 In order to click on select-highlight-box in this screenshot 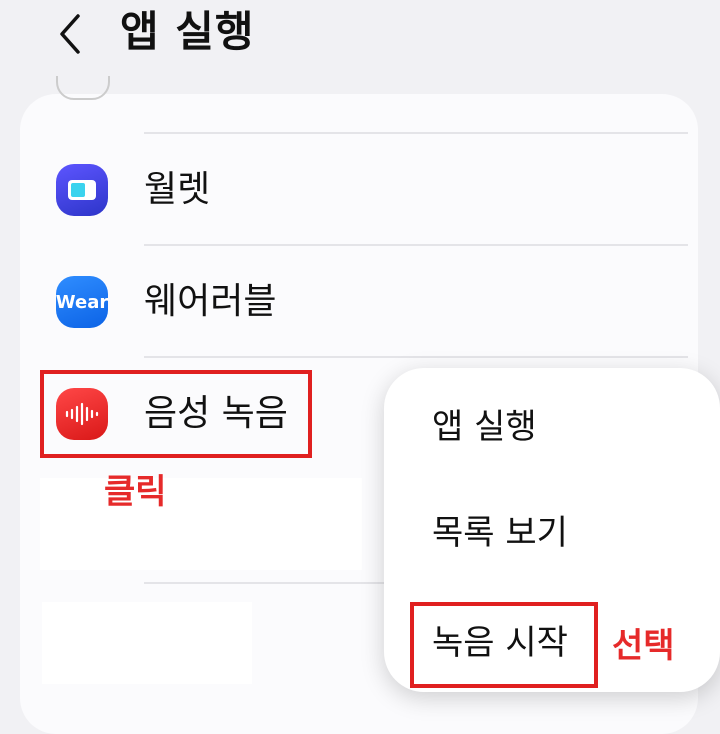, I will do `click(504, 645)`.